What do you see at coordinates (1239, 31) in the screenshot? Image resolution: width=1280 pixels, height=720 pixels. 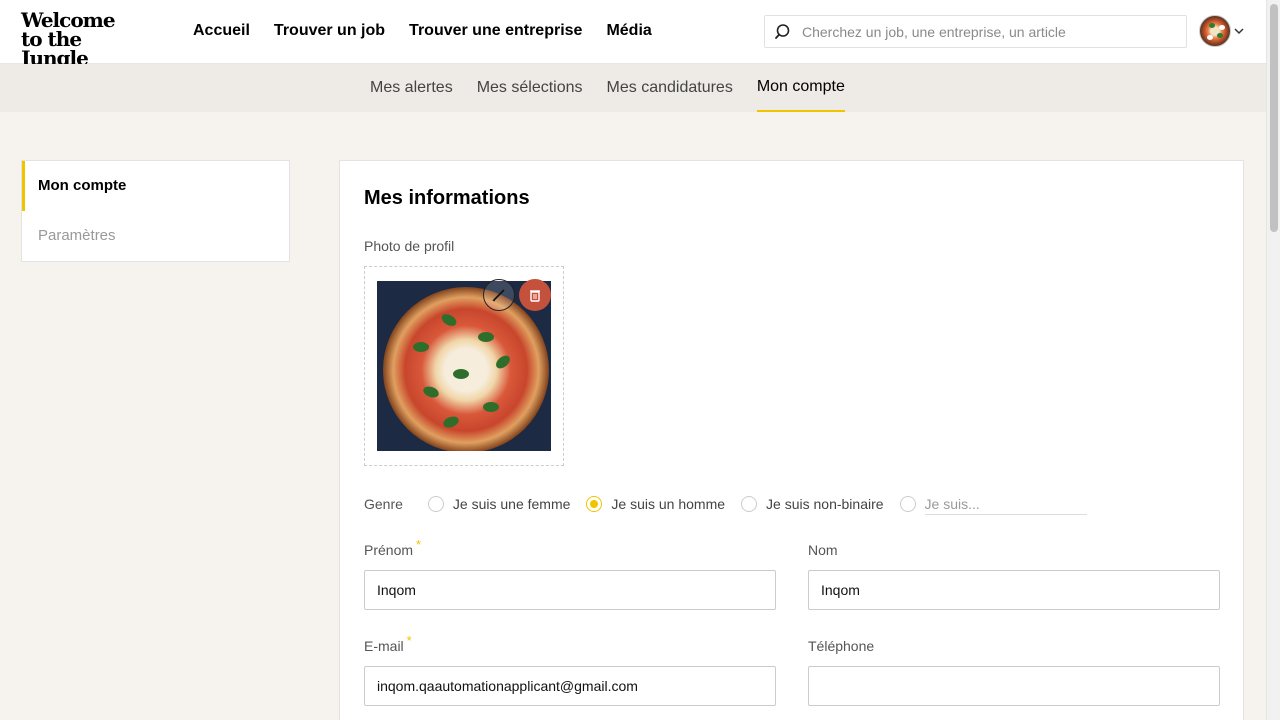 I see `chevron-down-icon` at bounding box center [1239, 31].